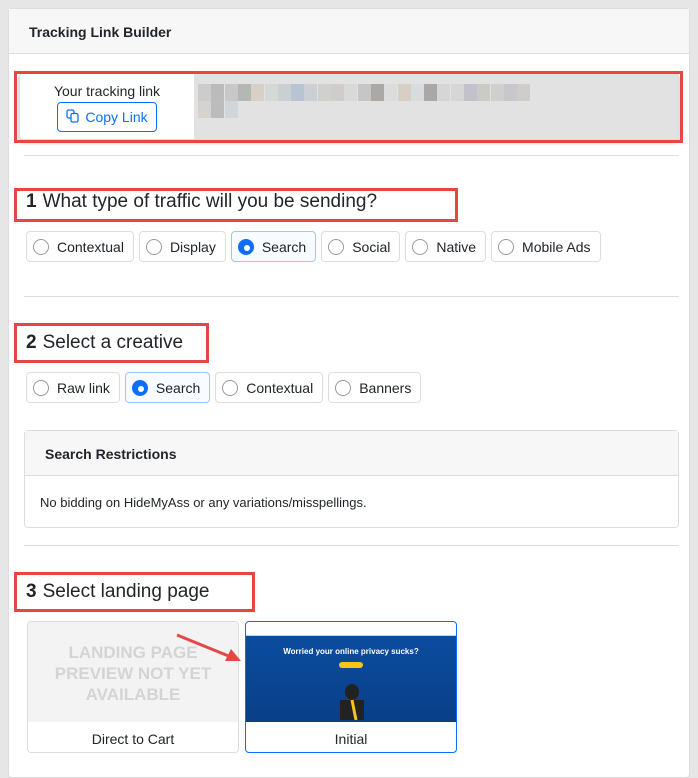 The width and height of the screenshot is (698, 778). Describe the element at coordinates (351, 453) in the screenshot. I see `restrictions-title: Search Restrictions` at that location.